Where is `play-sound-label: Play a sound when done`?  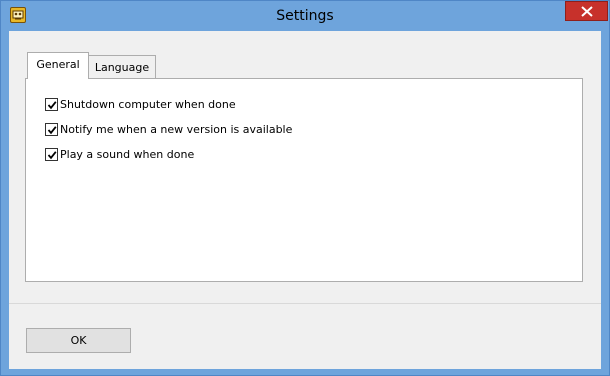 play-sound-label: Play a sound when done is located at coordinates (127, 154).